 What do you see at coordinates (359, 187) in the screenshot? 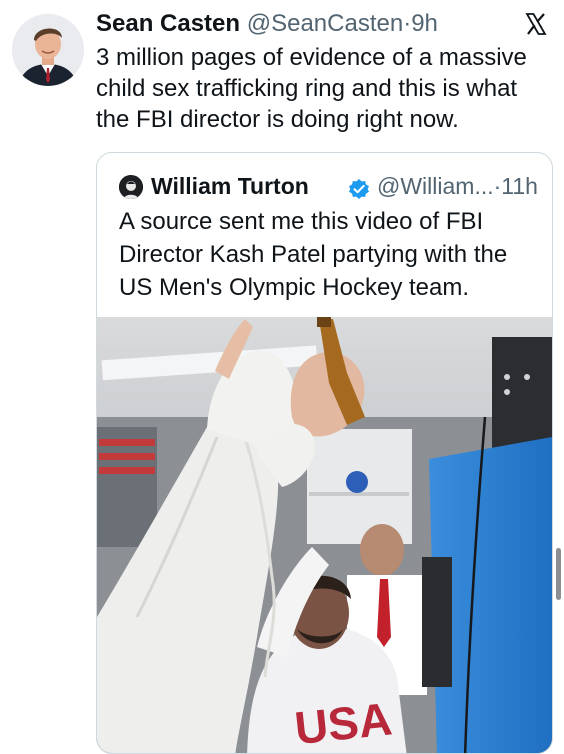
I see `verified-badge-icon` at bounding box center [359, 187].